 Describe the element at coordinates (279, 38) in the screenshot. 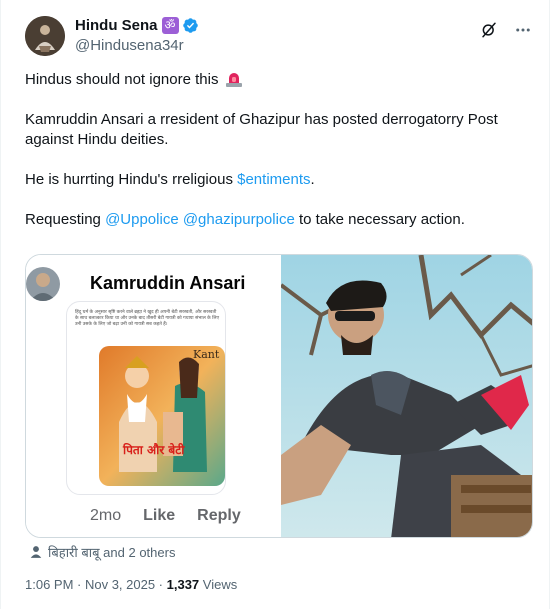

I see `tweet-header: Hindu Sena ॐ @Hindusena34r` at that location.